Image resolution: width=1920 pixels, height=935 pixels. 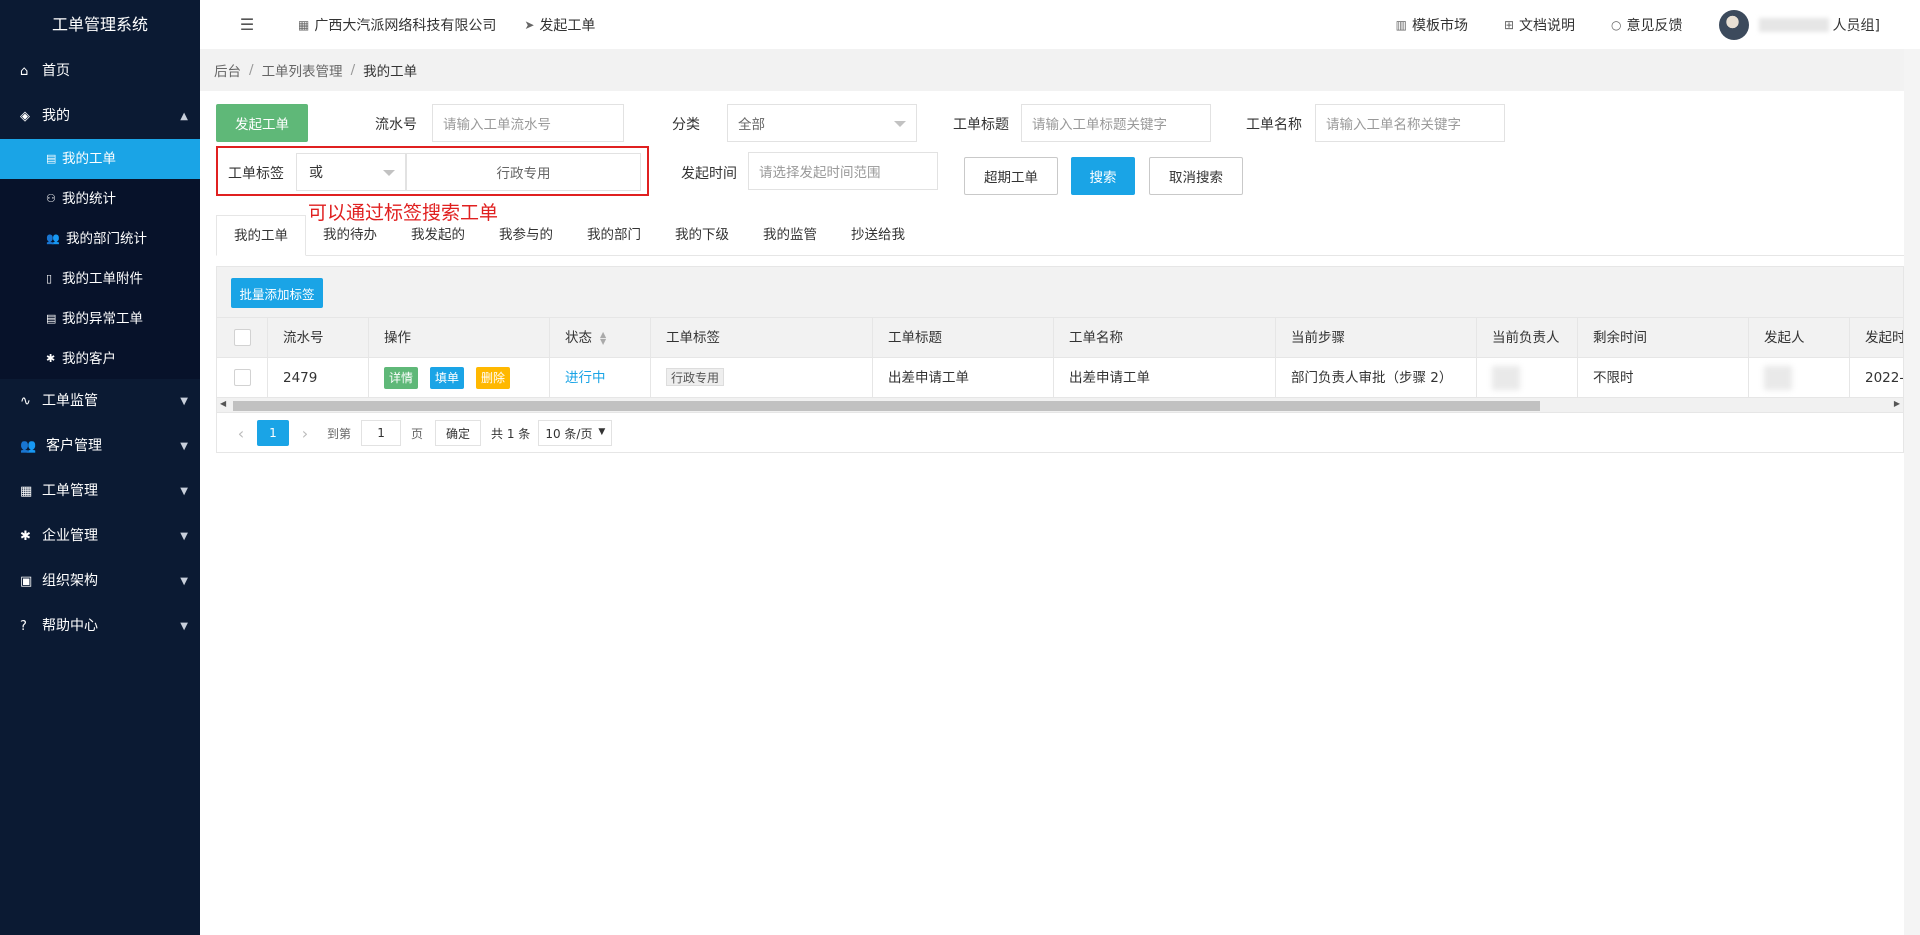 What do you see at coordinates (1011, 176) in the screenshot?
I see `overdue-tickets-button: 超期工单` at bounding box center [1011, 176].